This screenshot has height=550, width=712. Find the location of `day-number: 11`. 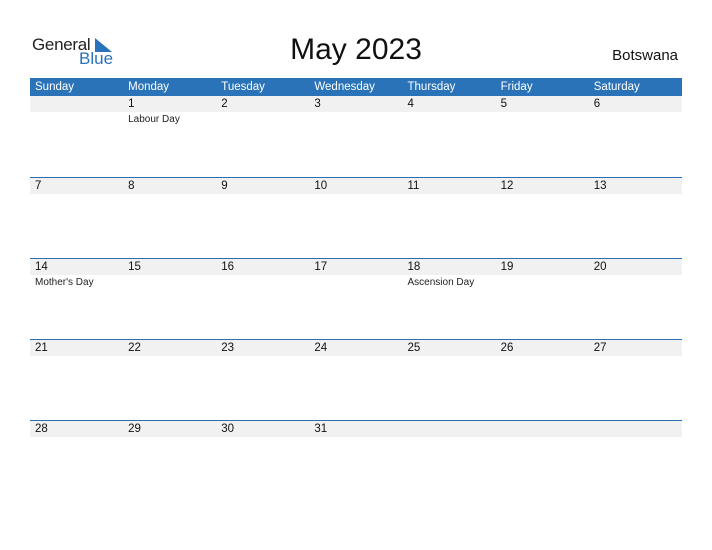

day-number: 11 is located at coordinates (413, 186).